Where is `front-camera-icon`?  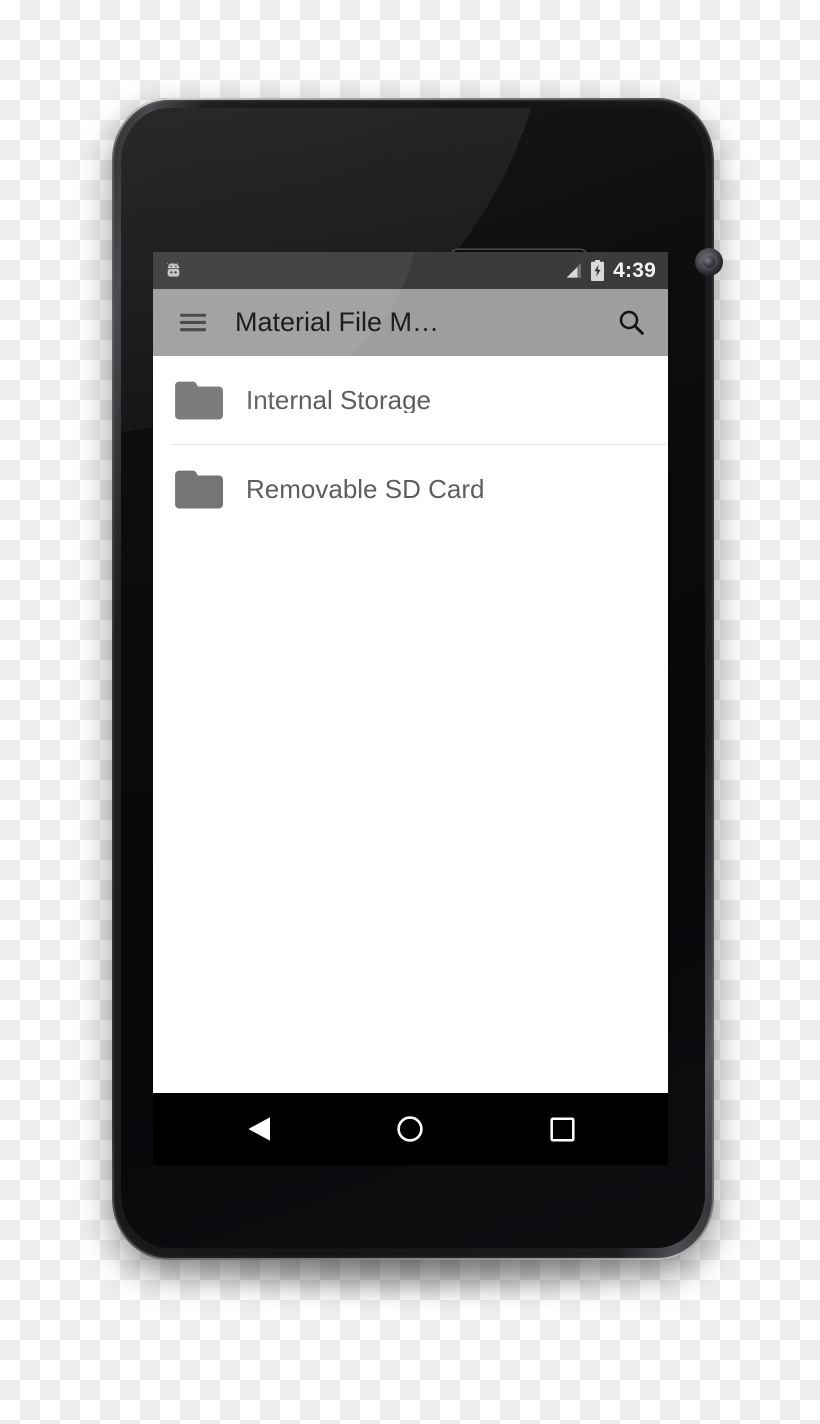
front-camera-icon is located at coordinates (709, 262).